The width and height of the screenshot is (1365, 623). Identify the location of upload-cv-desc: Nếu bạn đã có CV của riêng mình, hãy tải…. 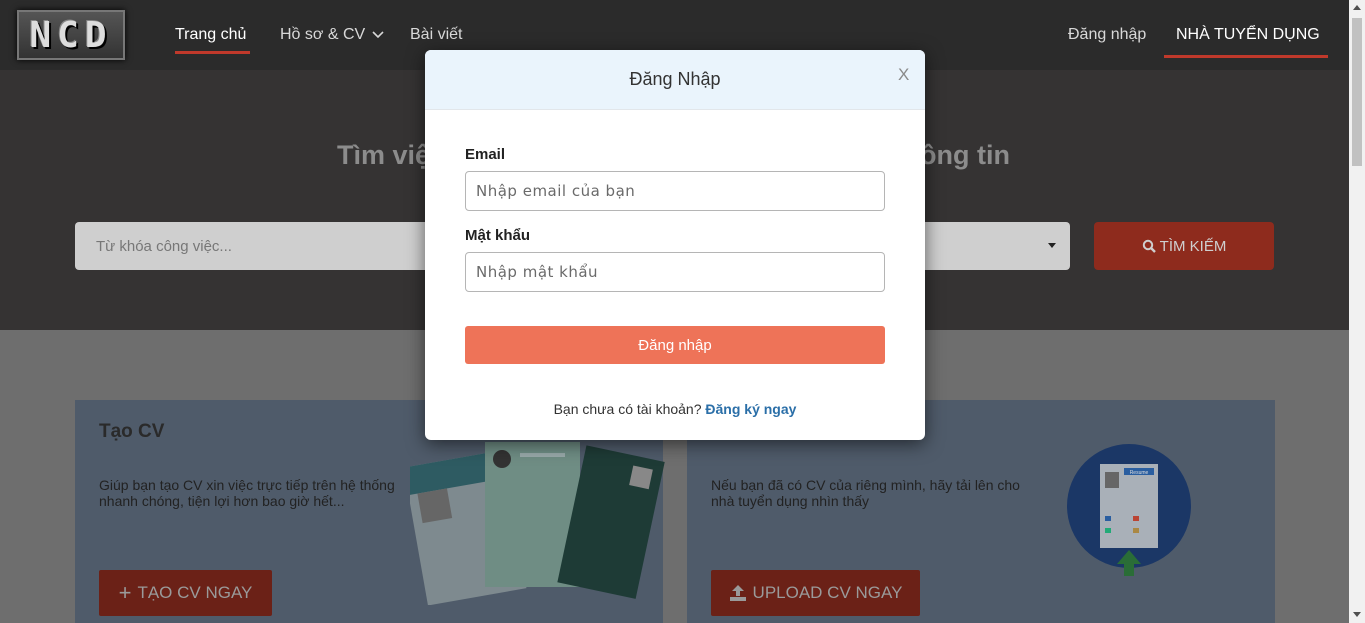
(865, 493).